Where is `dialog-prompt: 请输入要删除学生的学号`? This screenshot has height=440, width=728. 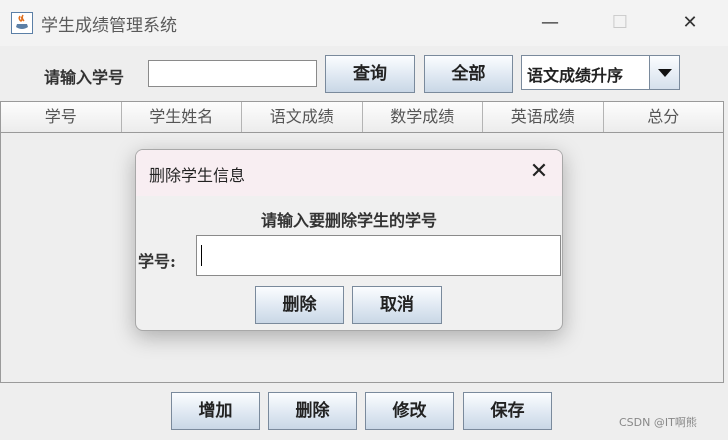
dialog-prompt: 请输入要删除学生的学号 is located at coordinates (348, 220).